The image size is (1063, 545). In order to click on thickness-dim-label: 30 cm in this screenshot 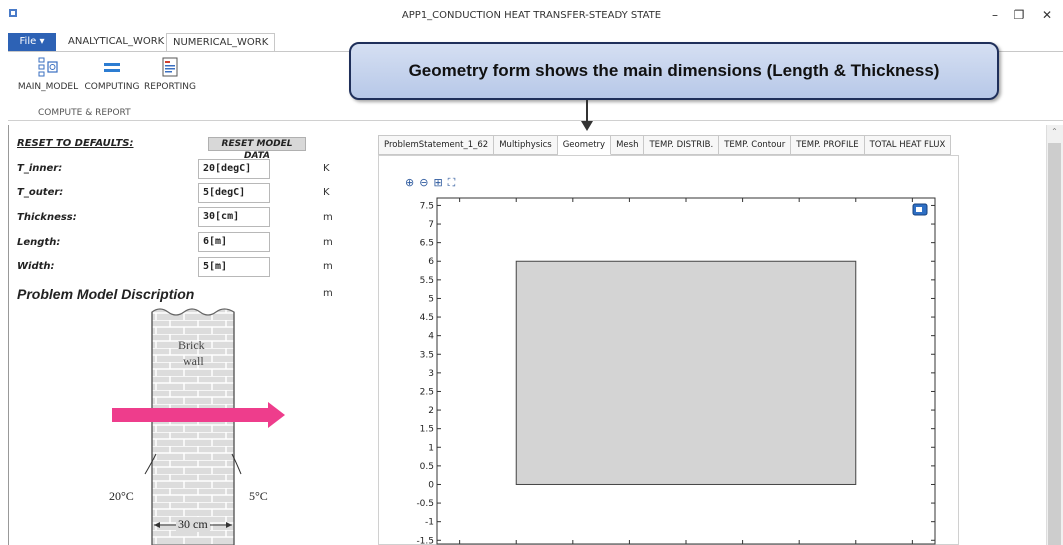, I will do `click(193, 524)`.